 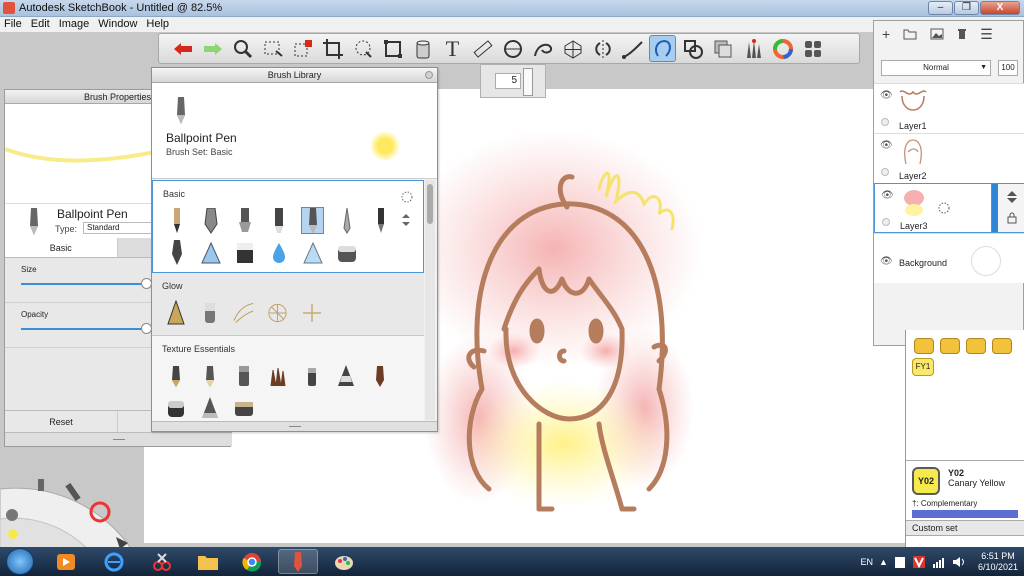 What do you see at coordinates (662, 48) in the screenshot?
I see `predictive-stroke-icon` at bounding box center [662, 48].